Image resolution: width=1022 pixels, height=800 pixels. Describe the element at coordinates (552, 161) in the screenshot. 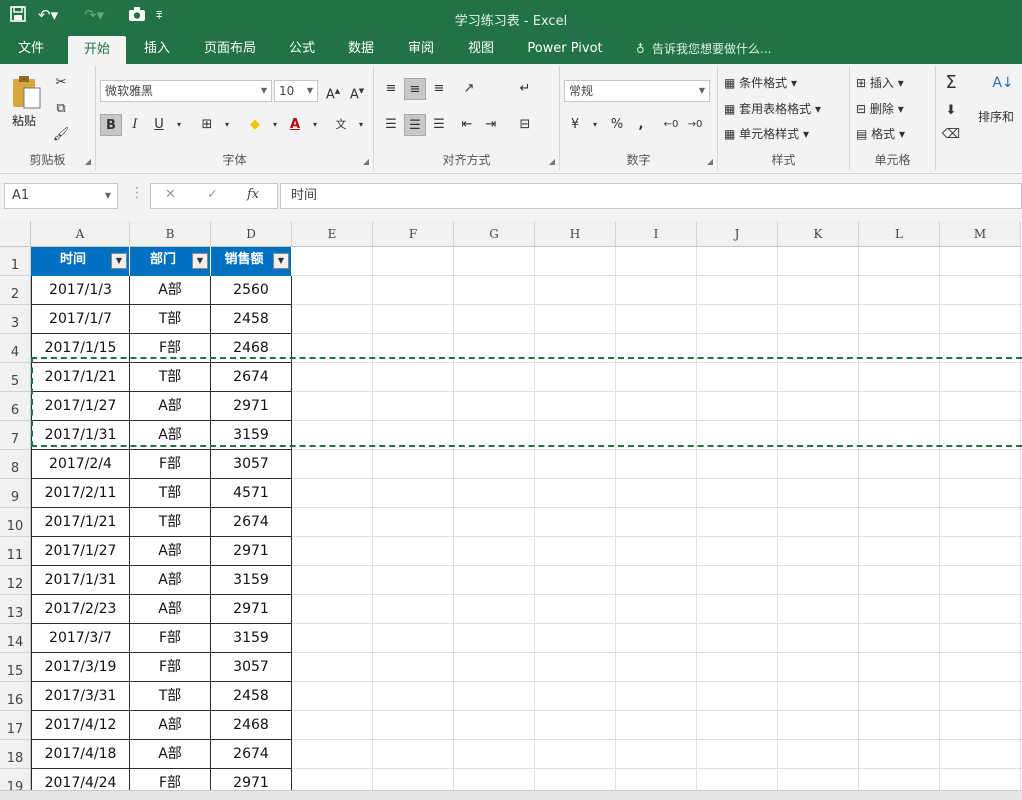

I see `alignment-launcher-icon: ◢` at that location.